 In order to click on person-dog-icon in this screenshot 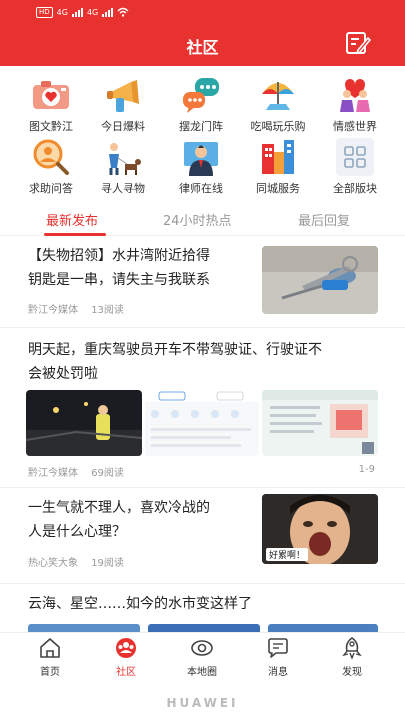, I will do `click(125, 159)`.